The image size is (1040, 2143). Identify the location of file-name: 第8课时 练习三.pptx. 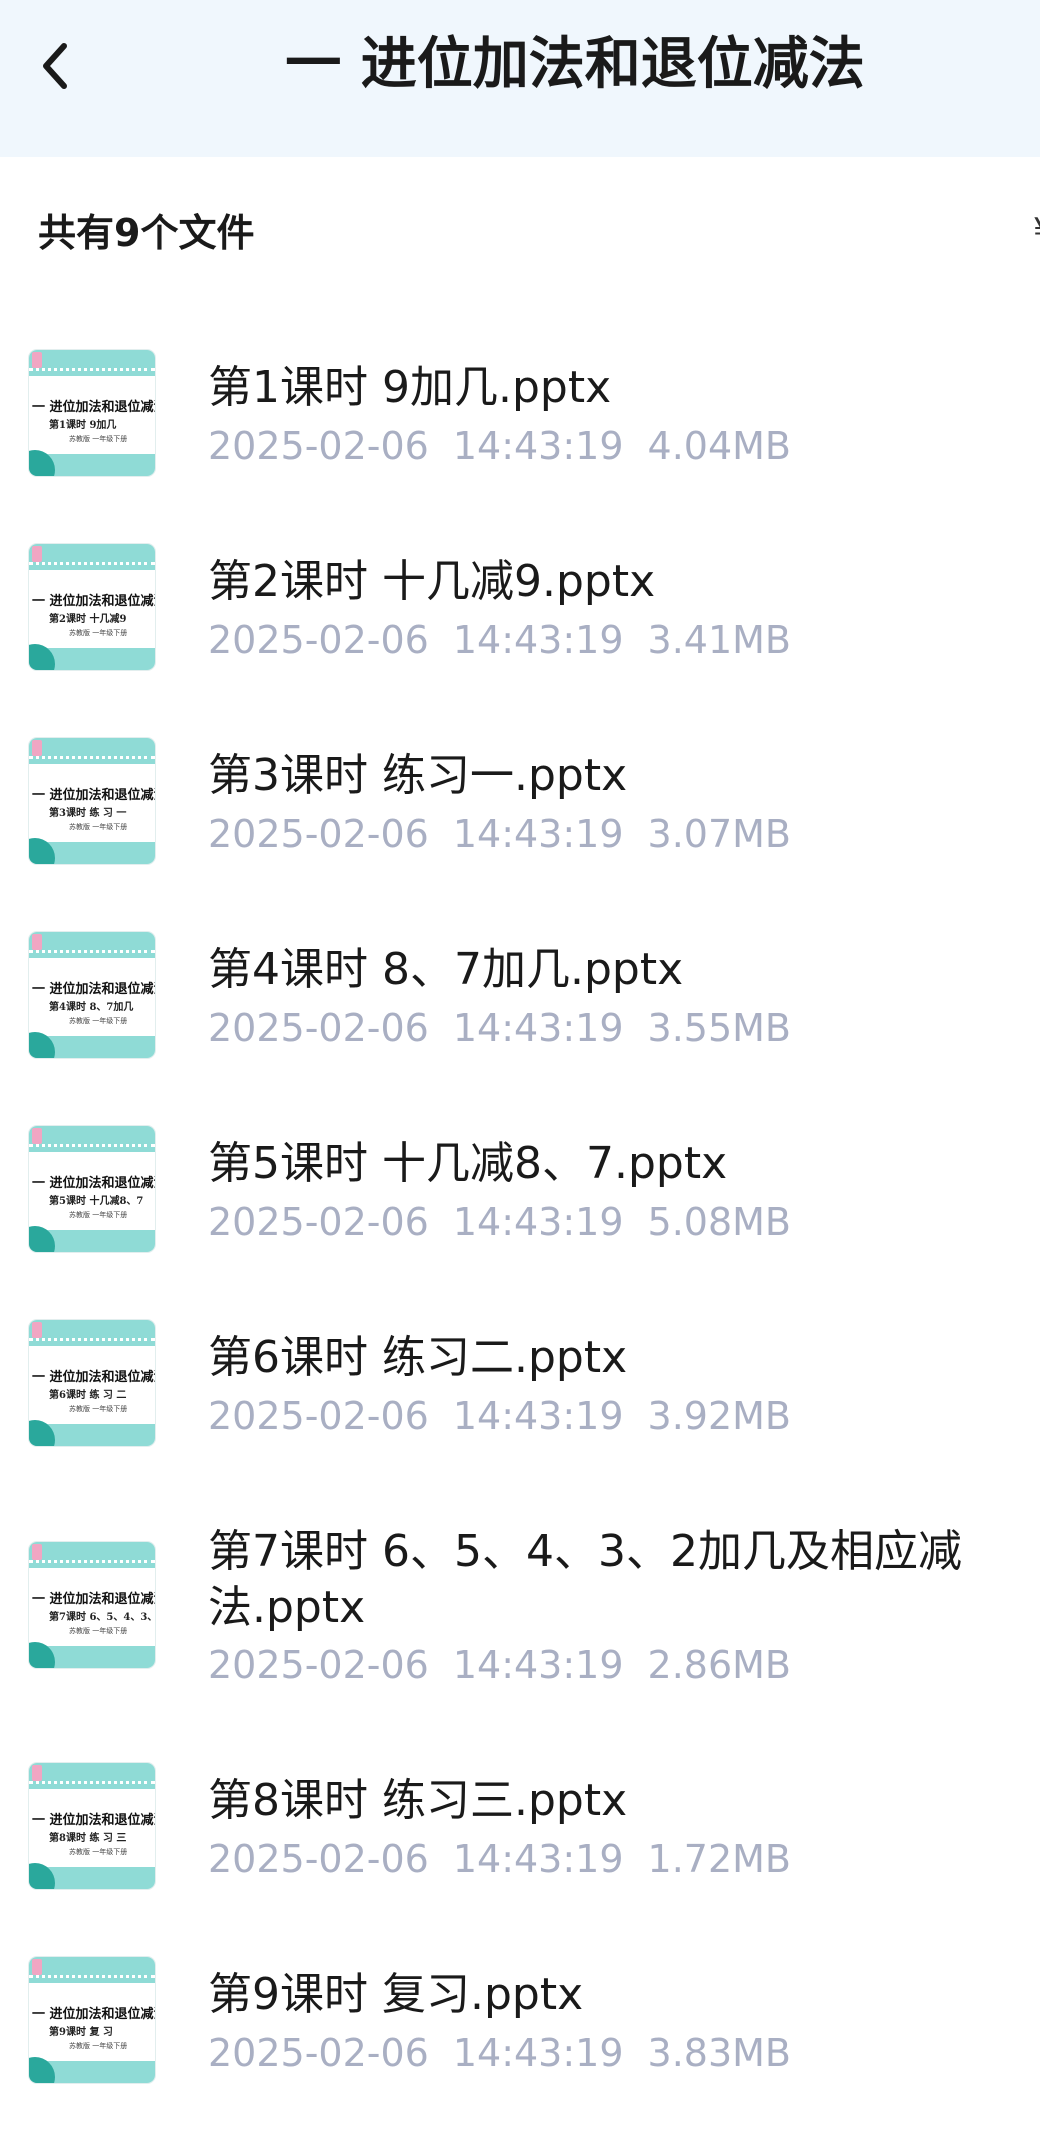
(603, 1801).